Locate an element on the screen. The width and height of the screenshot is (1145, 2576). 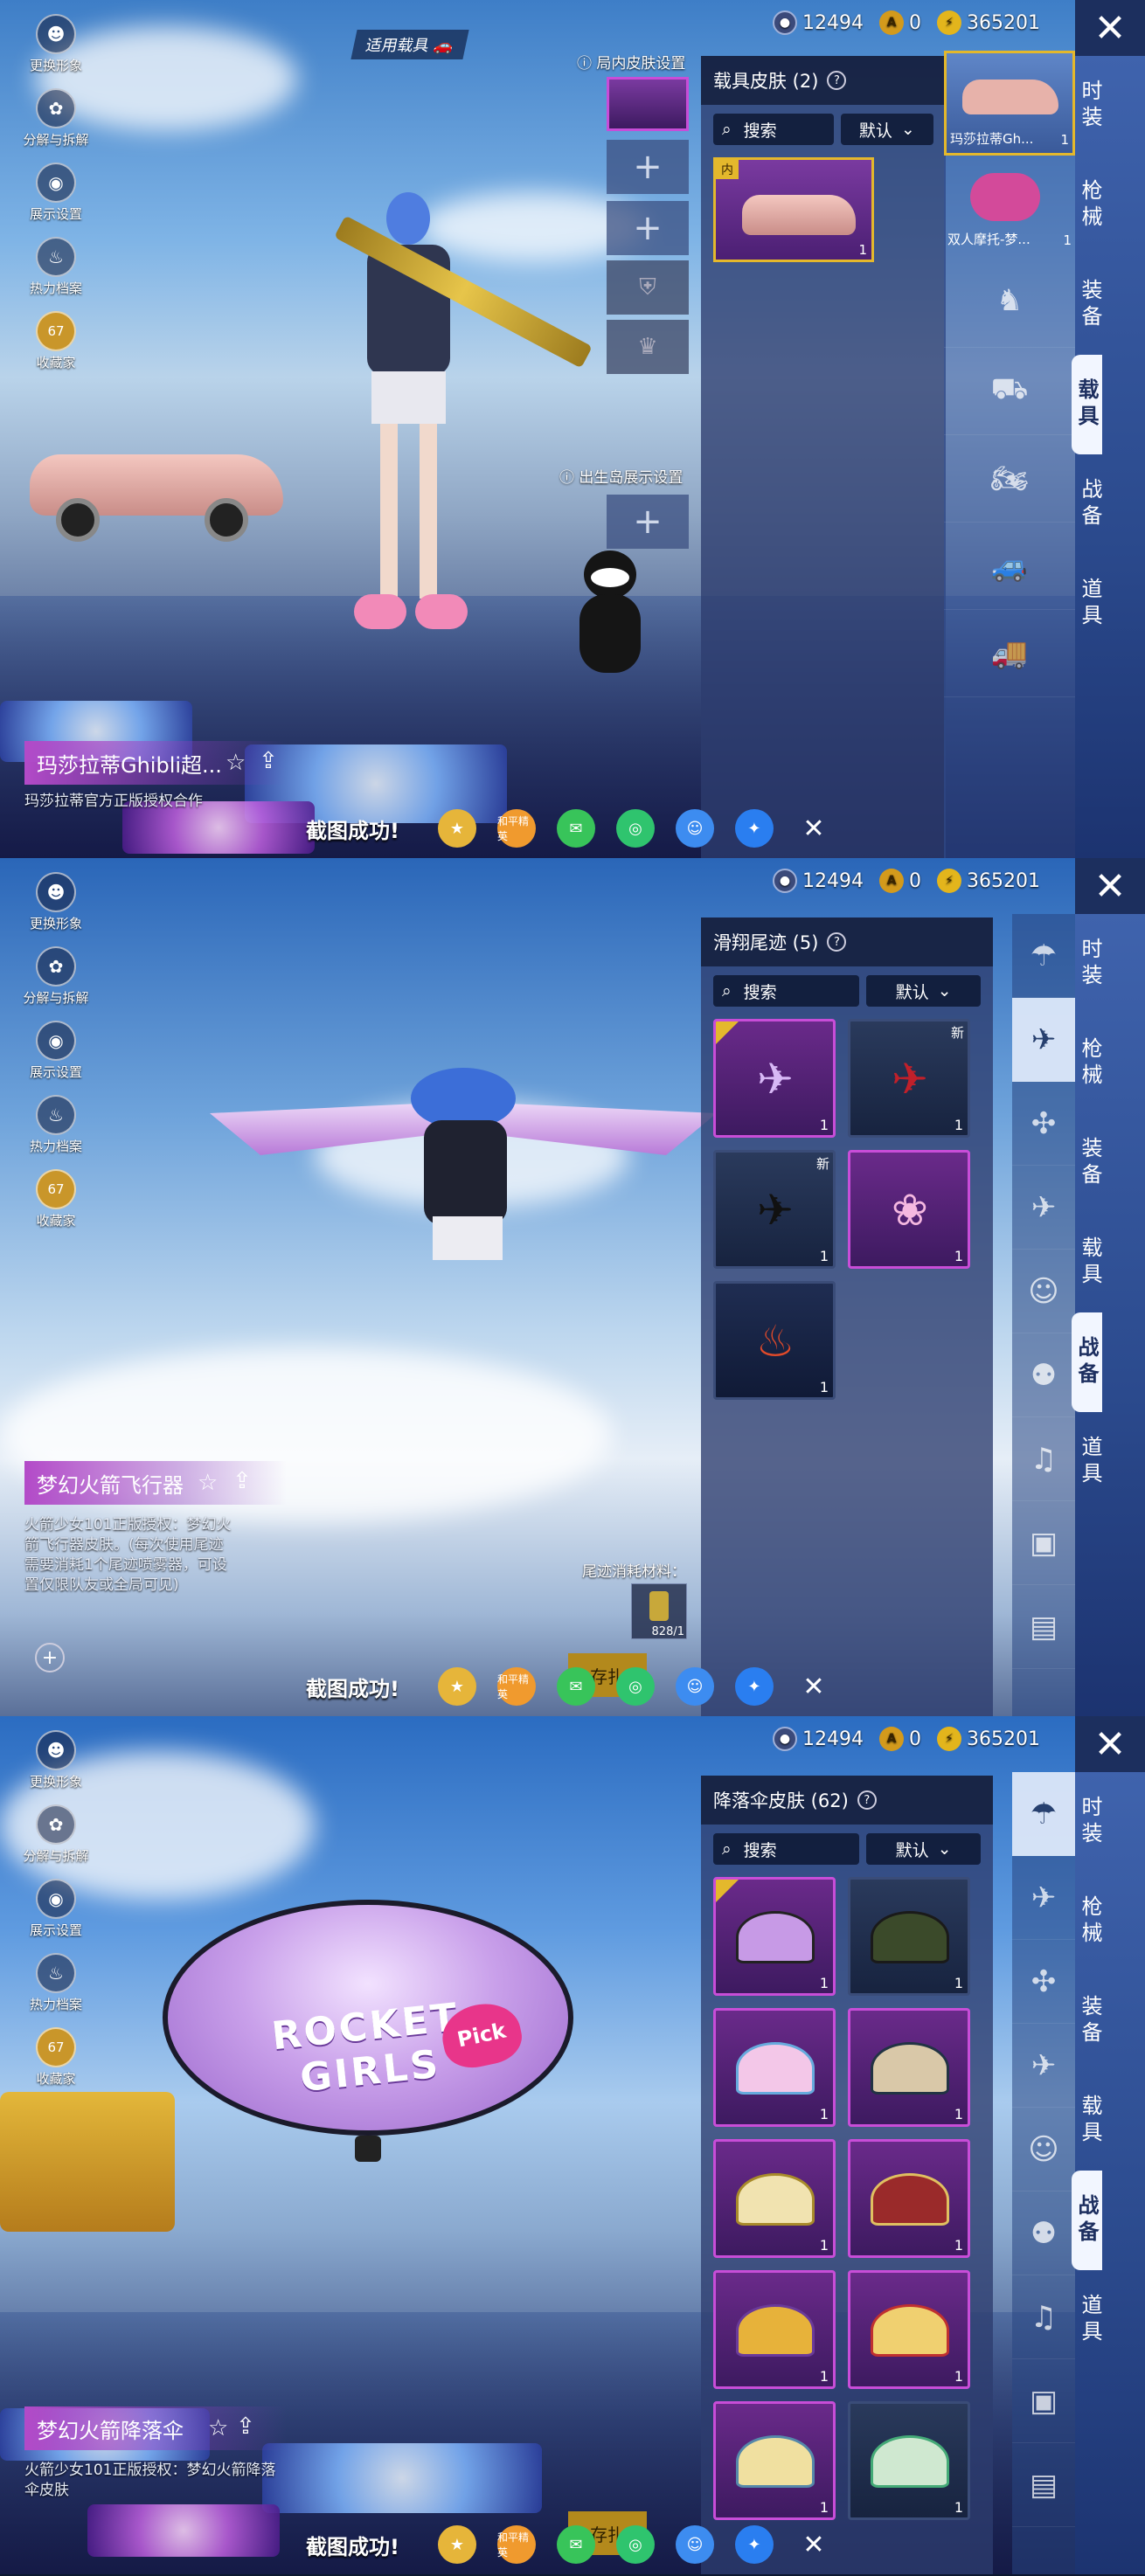
applicable-vehicle-tag: 适用载具 🚗 is located at coordinates (409, 44).